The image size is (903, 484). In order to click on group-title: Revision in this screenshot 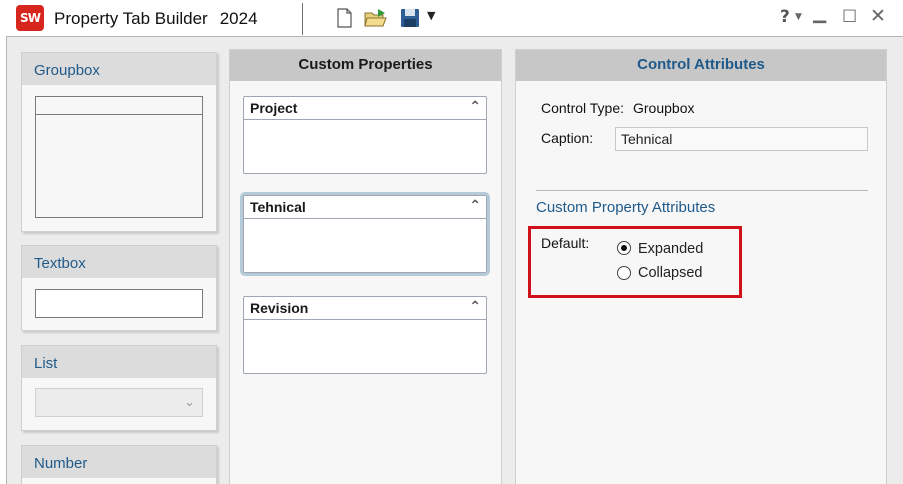, I will do `click(279, 308)`.